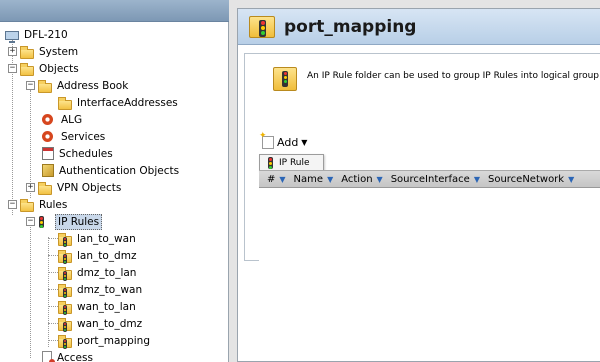  What do you see at coordinates (571, 179) in the screenshot?
I see `sort-arrow-icon: ▼` at bounding box center [571, 179].